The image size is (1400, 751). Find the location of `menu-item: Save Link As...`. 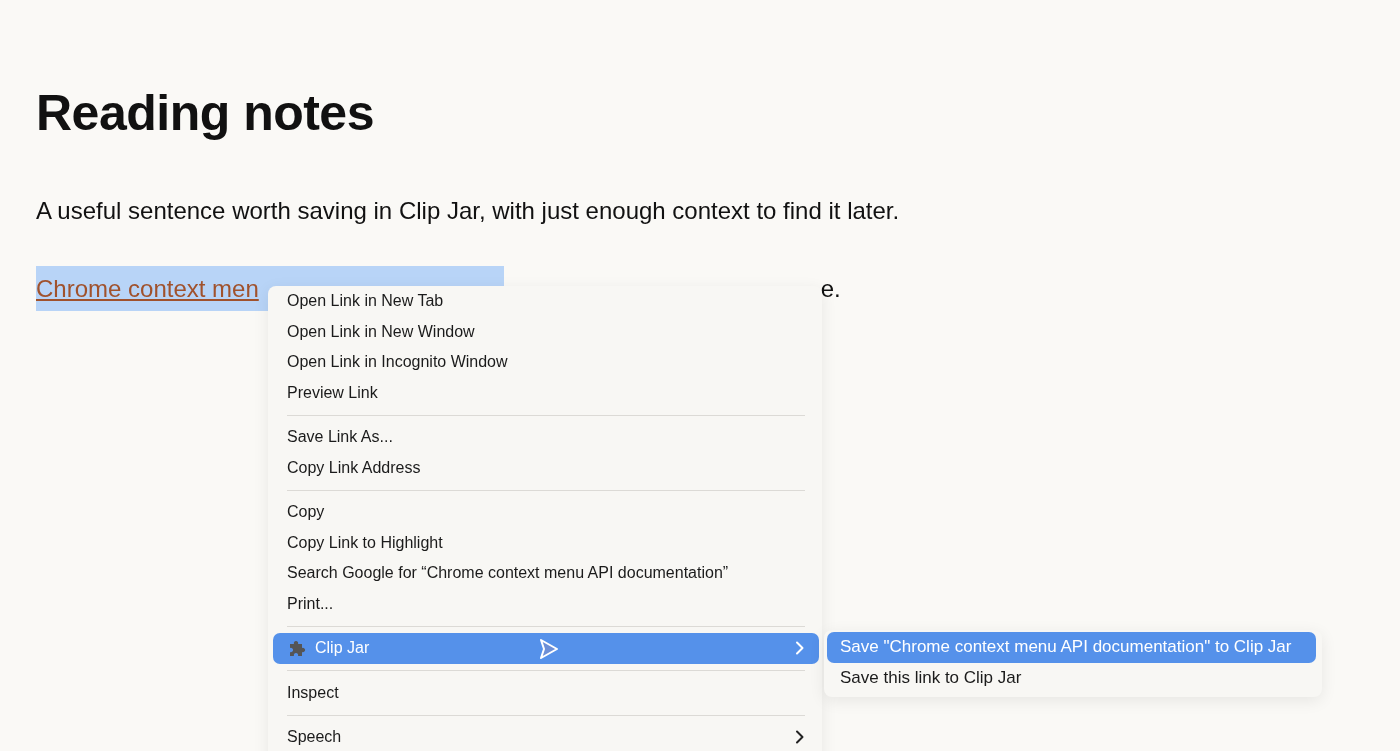

menu-item: Save Link As... is located at coordinates (546, 437).